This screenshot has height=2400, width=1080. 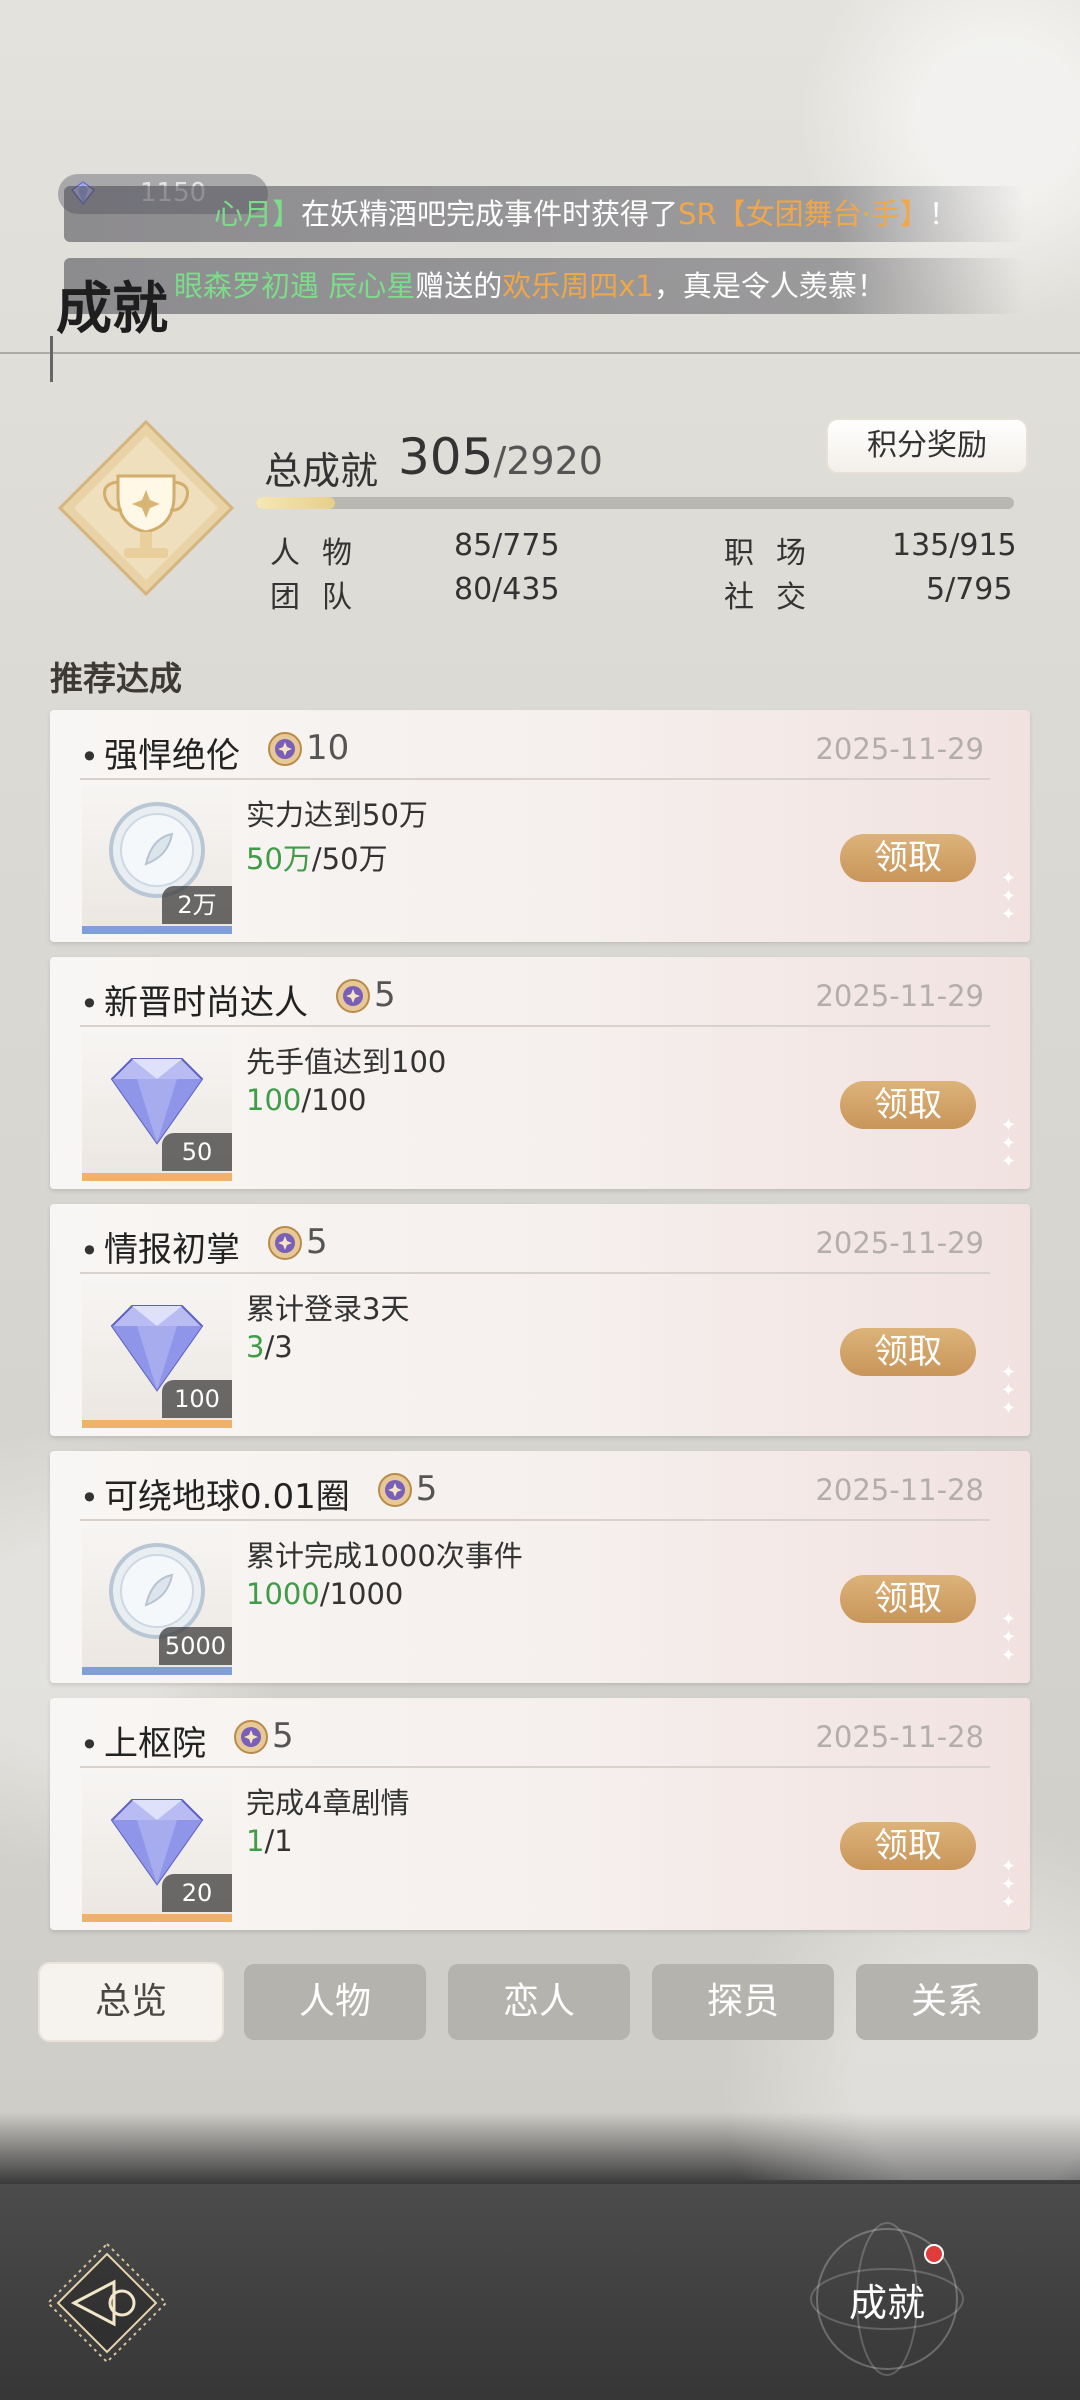 What do you see at coordinates (446, 457) in the screenshot?
I see `total-value: 305` at bounding box center [446, 457].